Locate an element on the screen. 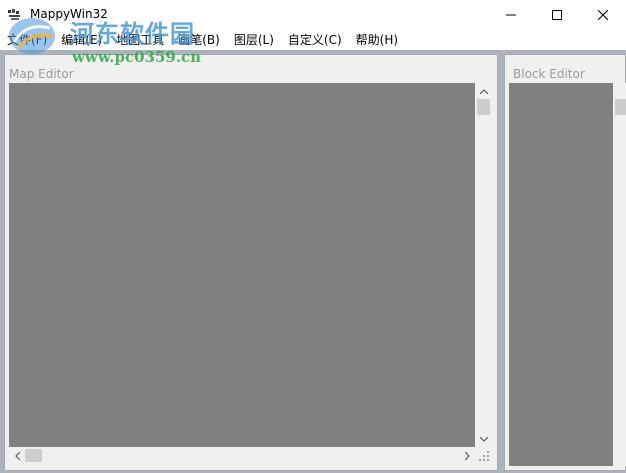  menu-brush: 画笔(B) is located at coordinates (199, 40).